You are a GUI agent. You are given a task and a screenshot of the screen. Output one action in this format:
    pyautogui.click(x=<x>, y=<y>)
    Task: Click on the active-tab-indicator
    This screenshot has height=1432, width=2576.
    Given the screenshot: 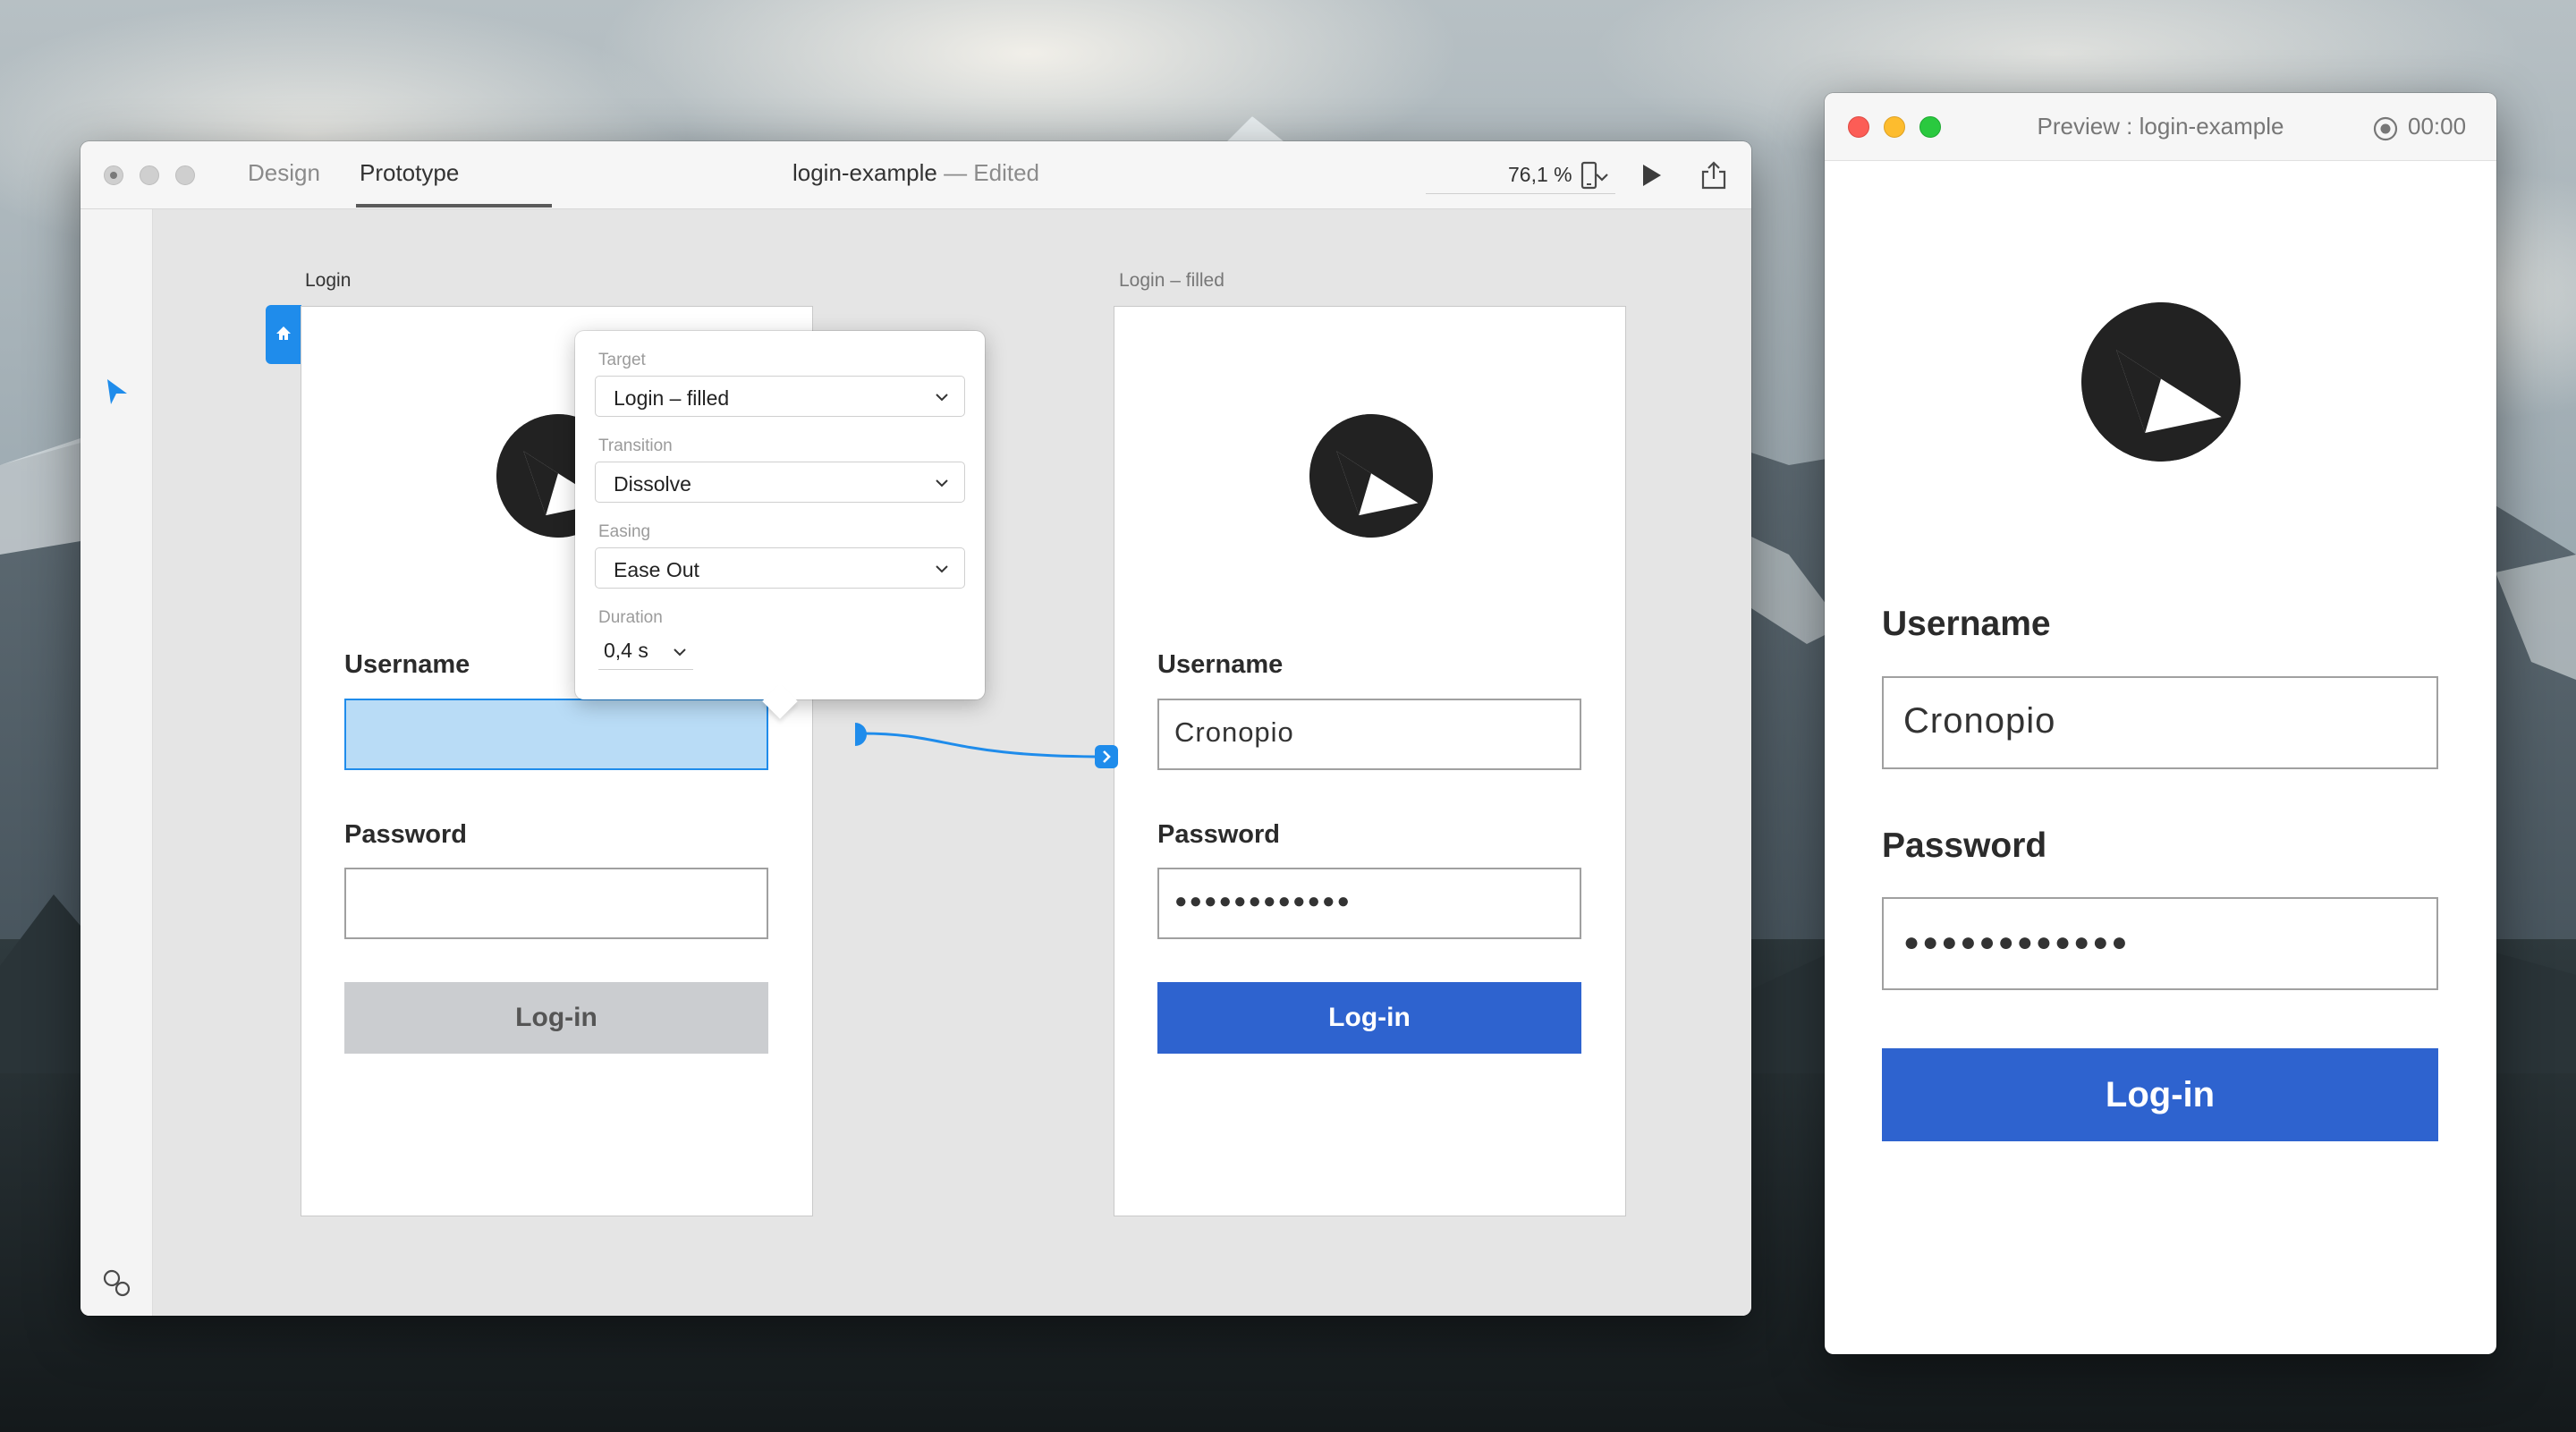 What is the action you would take?
    pyautogui.click(x=454, y=206)
    